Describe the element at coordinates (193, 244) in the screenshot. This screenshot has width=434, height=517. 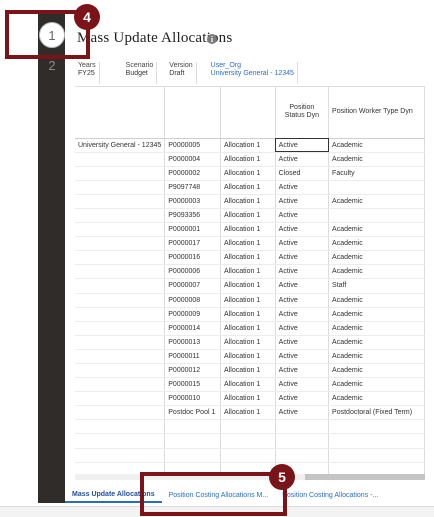
I see `position-cell: P0000017` at that location.